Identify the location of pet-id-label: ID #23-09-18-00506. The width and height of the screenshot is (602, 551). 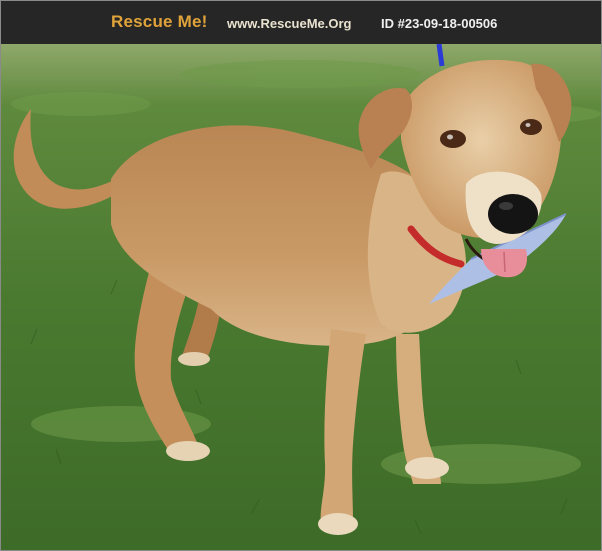
(439, 23).